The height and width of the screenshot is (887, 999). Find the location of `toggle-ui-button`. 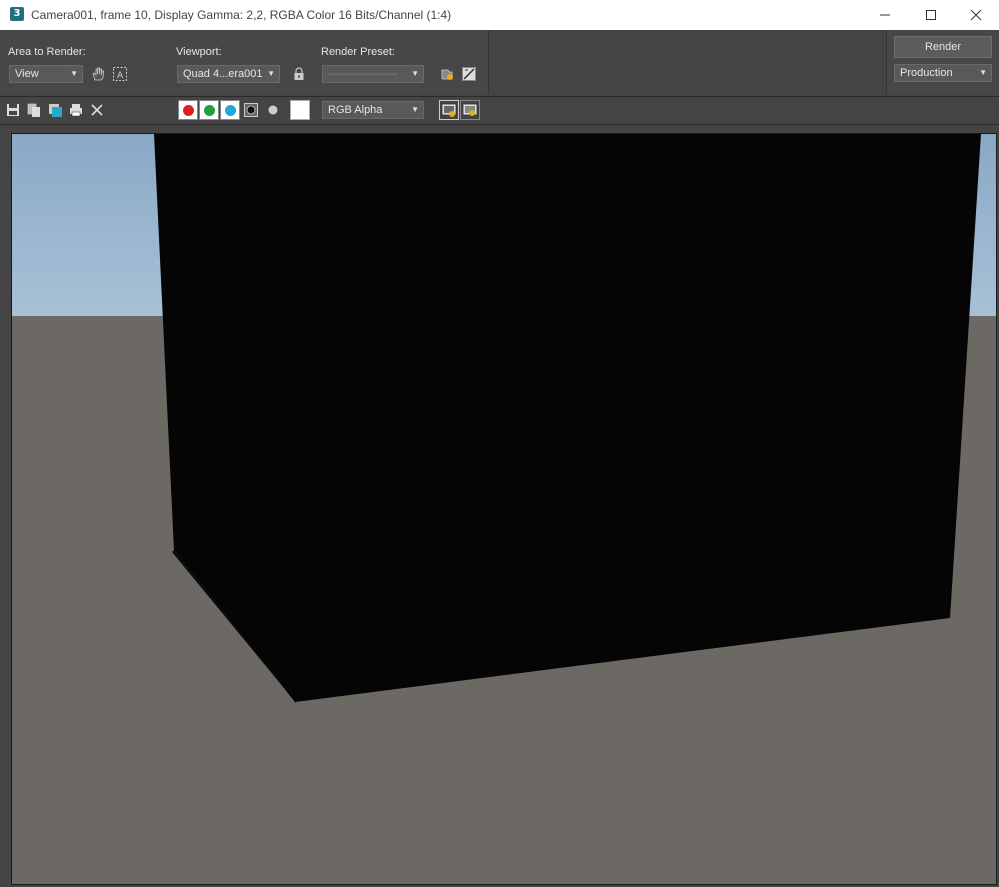

toggle-ui-button is located at coordinates (470, 110).